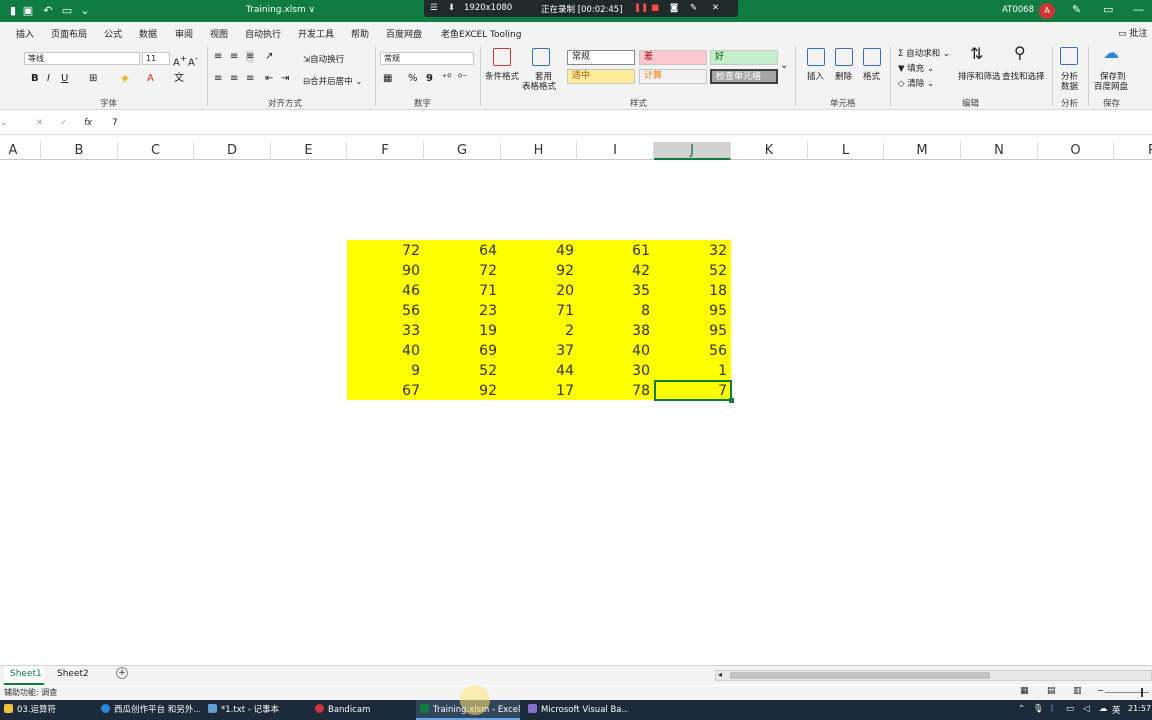 The height and width of the screenshot is (720, 1152). What do you see at coordinates (715, 8) in the screenshot?
I see `close-icon: ✕` at bounding box center [715, 8].